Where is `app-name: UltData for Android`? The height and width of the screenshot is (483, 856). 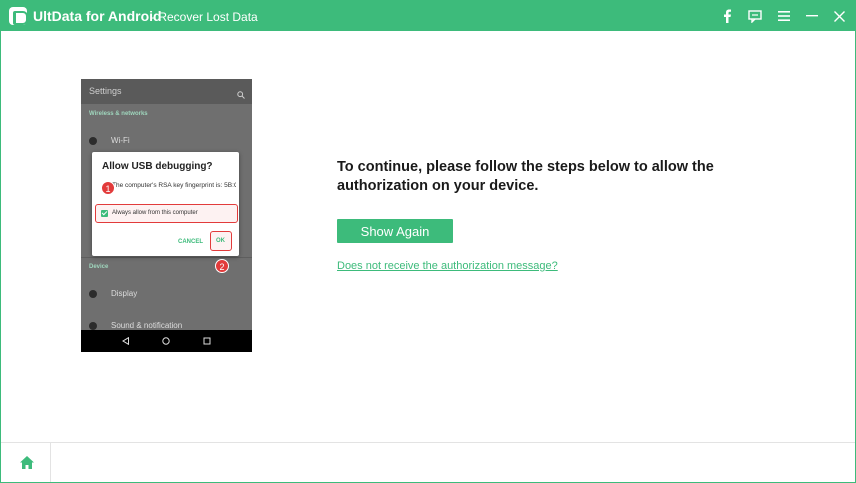 app-name: UltData for Android is located at coordinates (97, 16).